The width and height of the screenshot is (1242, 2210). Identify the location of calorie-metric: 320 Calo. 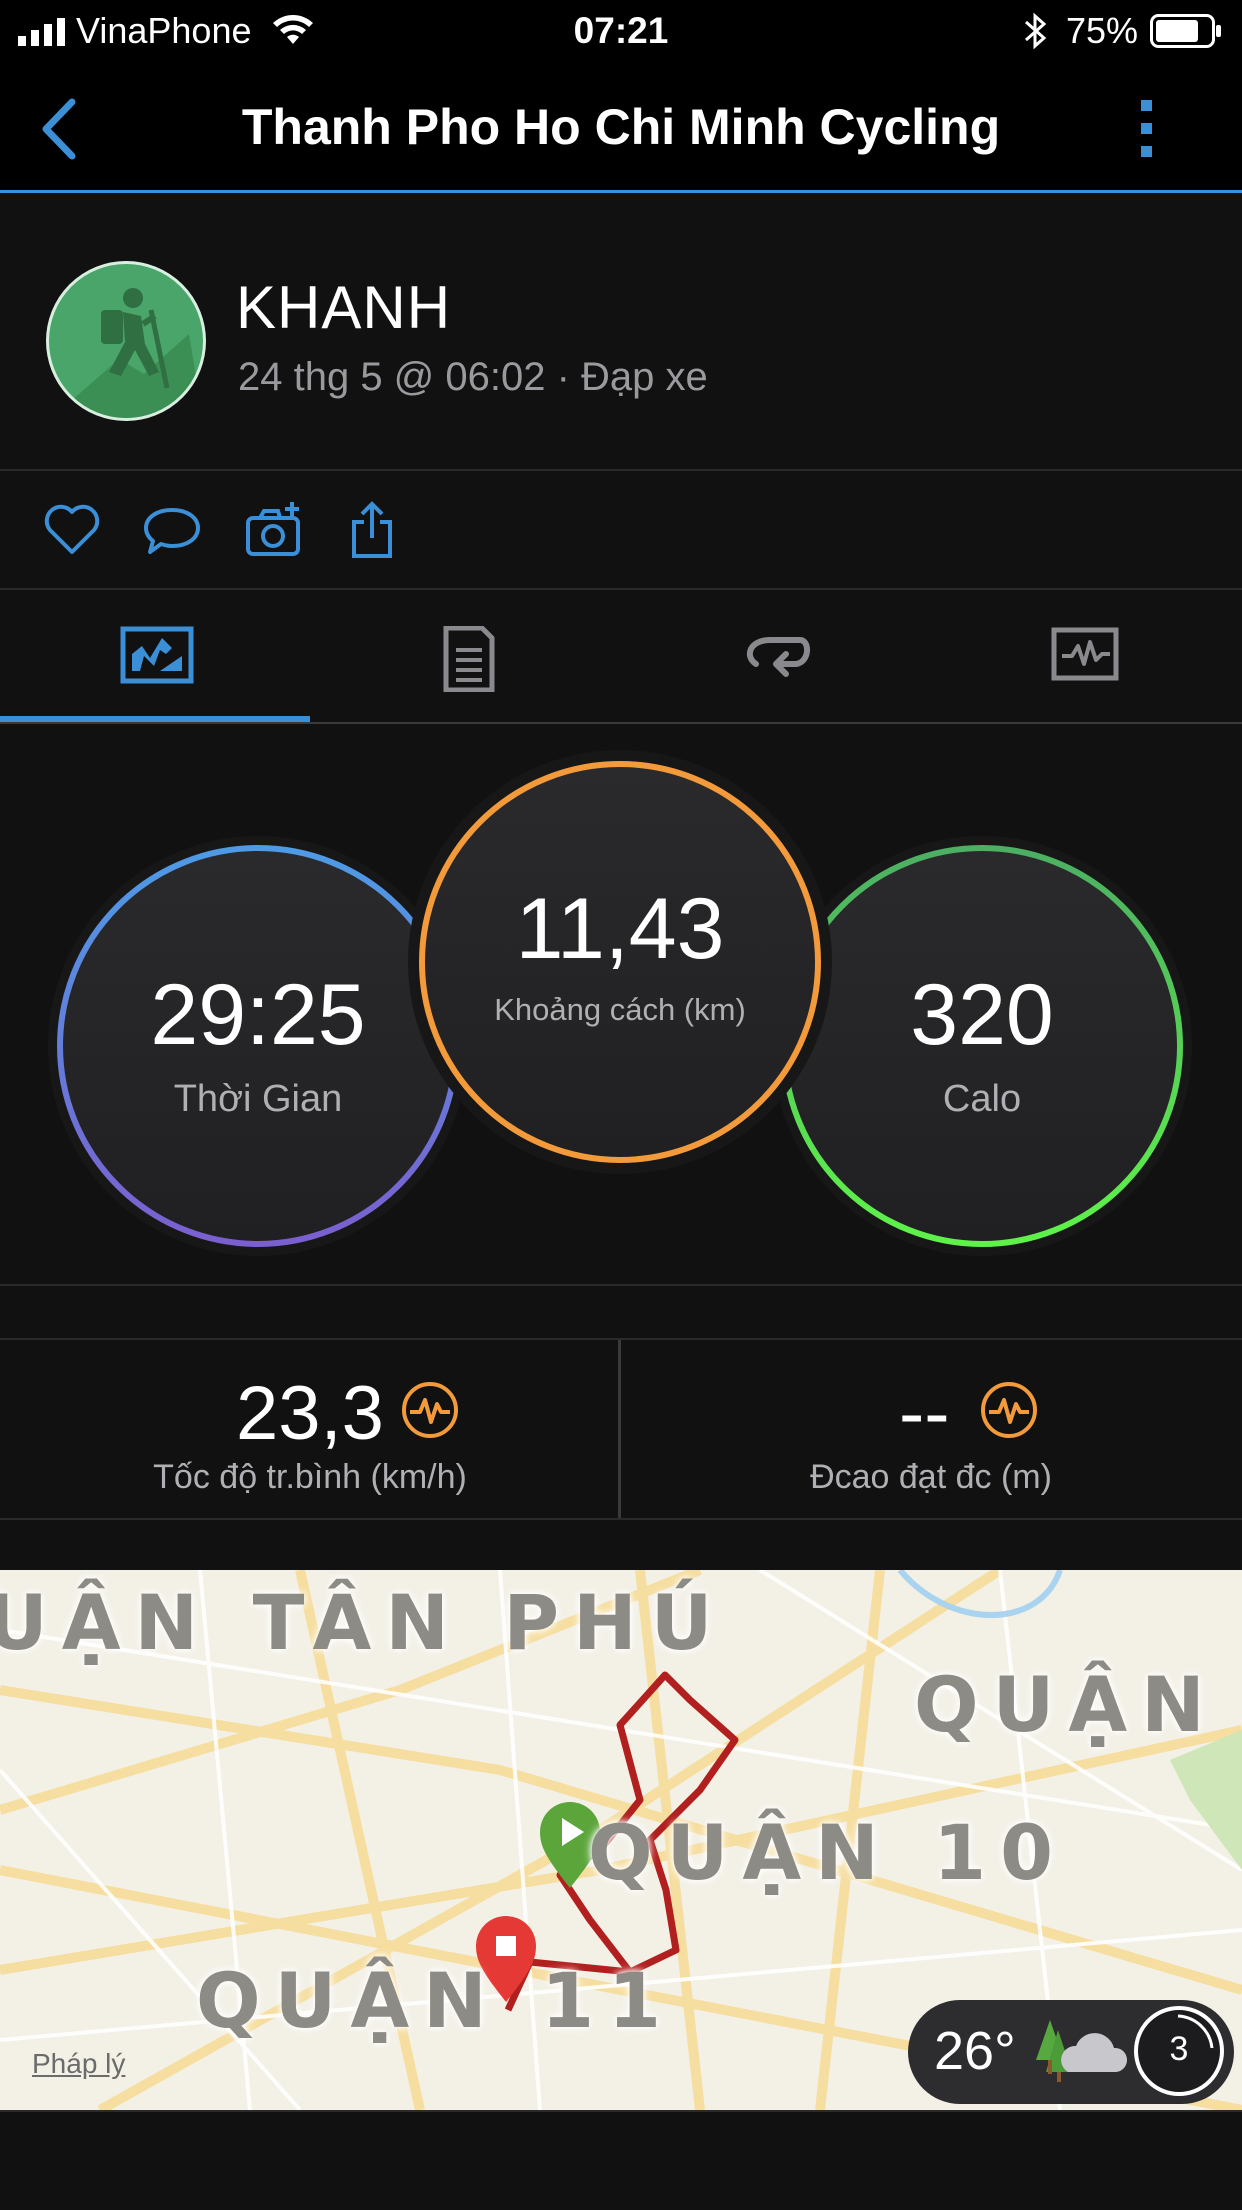
(982, 1046).